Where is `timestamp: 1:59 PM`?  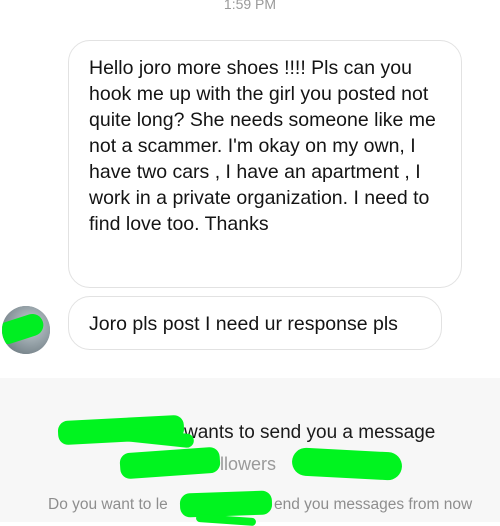 timestamp: 1:59 PM is located at coordinates (250, 6).